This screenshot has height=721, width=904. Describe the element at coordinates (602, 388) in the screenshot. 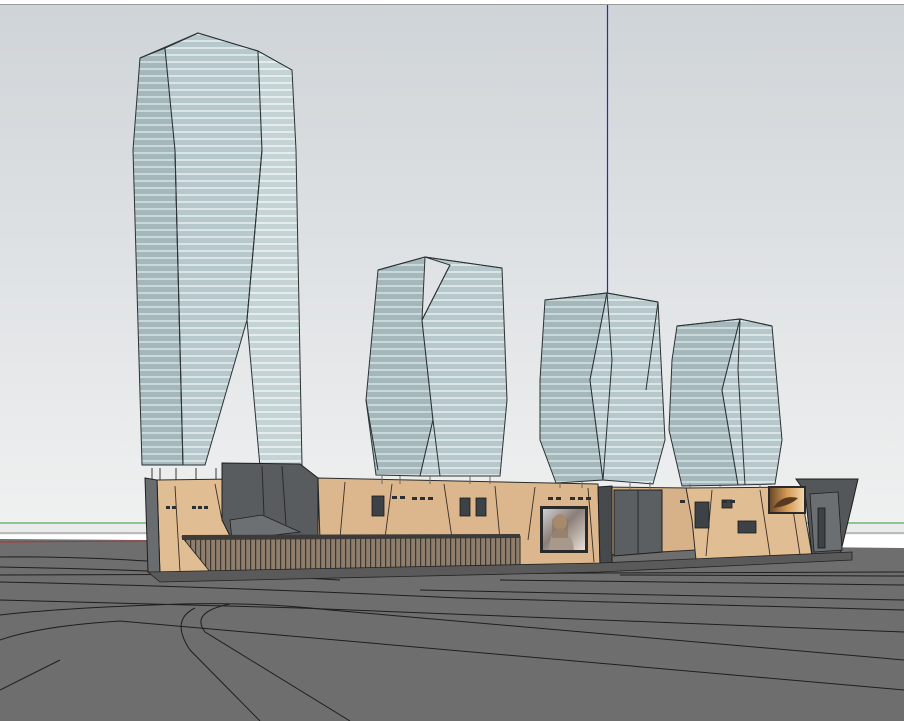

I see `tower-mid-center` at that location.